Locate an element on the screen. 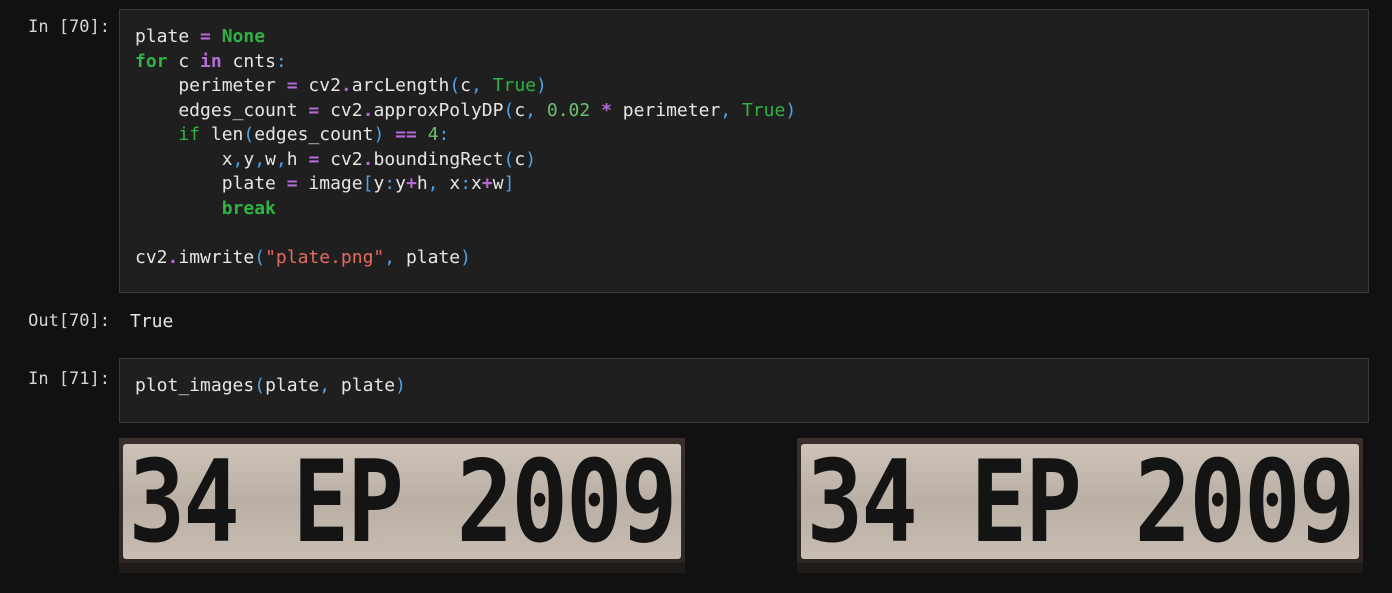  code-line: perimeter = cv2.arcLength(c, True) is located at coordinates (744, 86).